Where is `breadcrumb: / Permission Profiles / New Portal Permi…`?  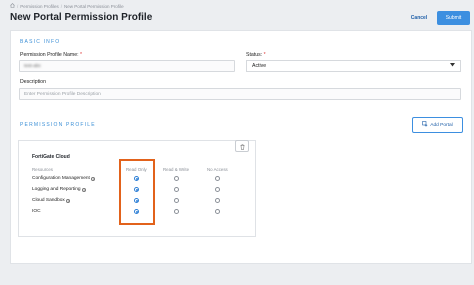
breadcrumb: / Permission Profiles / New Portal Permi… is located at coordinates (67, 6).